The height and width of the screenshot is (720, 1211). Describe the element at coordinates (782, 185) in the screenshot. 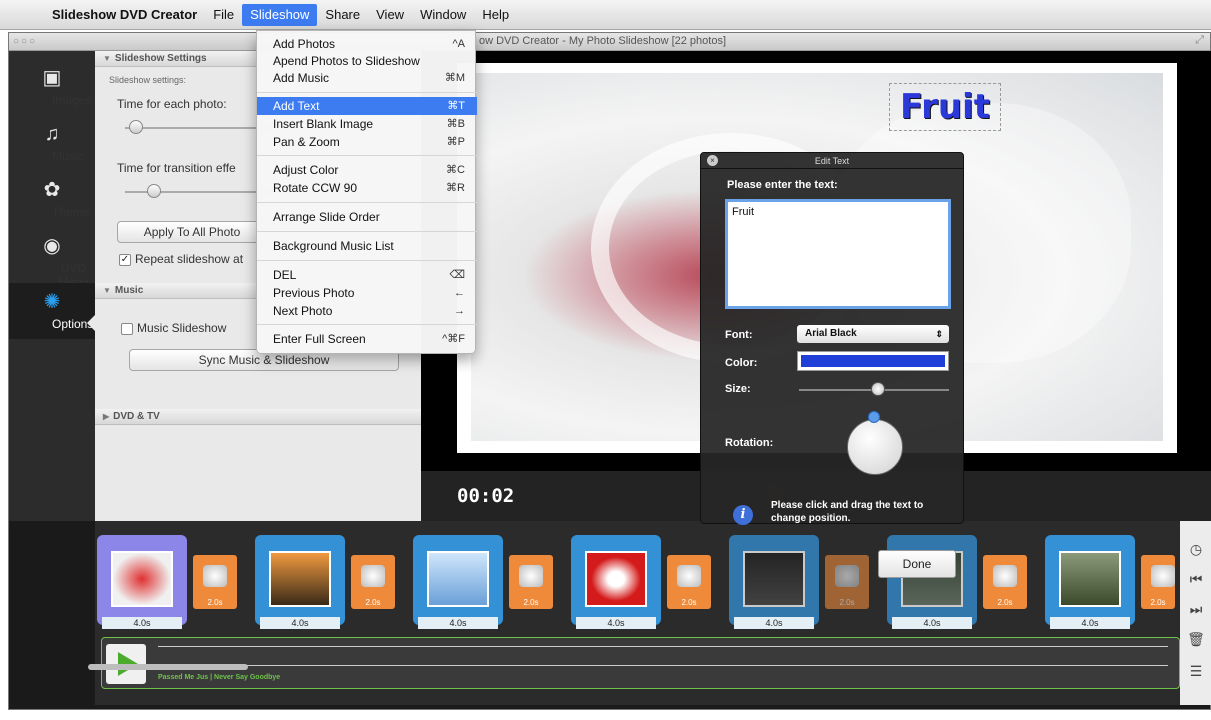

I see `dialog-prompt: Please enter the text:` at that location.